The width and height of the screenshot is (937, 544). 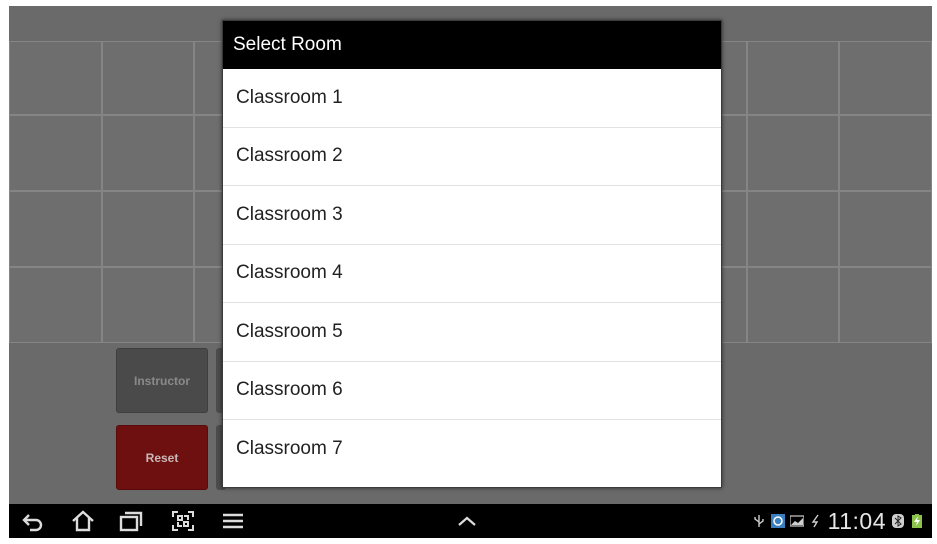 I want to click on room-option-classroom-5: Classroom 5, so click(x=472, y=332).